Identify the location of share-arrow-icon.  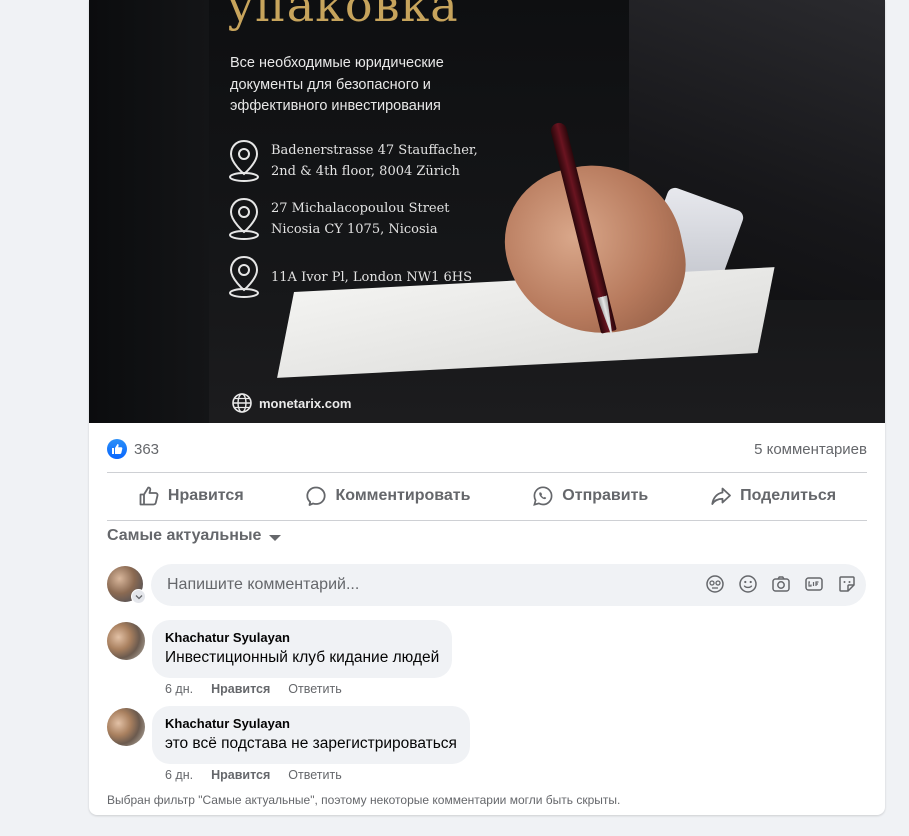
(721, 496).